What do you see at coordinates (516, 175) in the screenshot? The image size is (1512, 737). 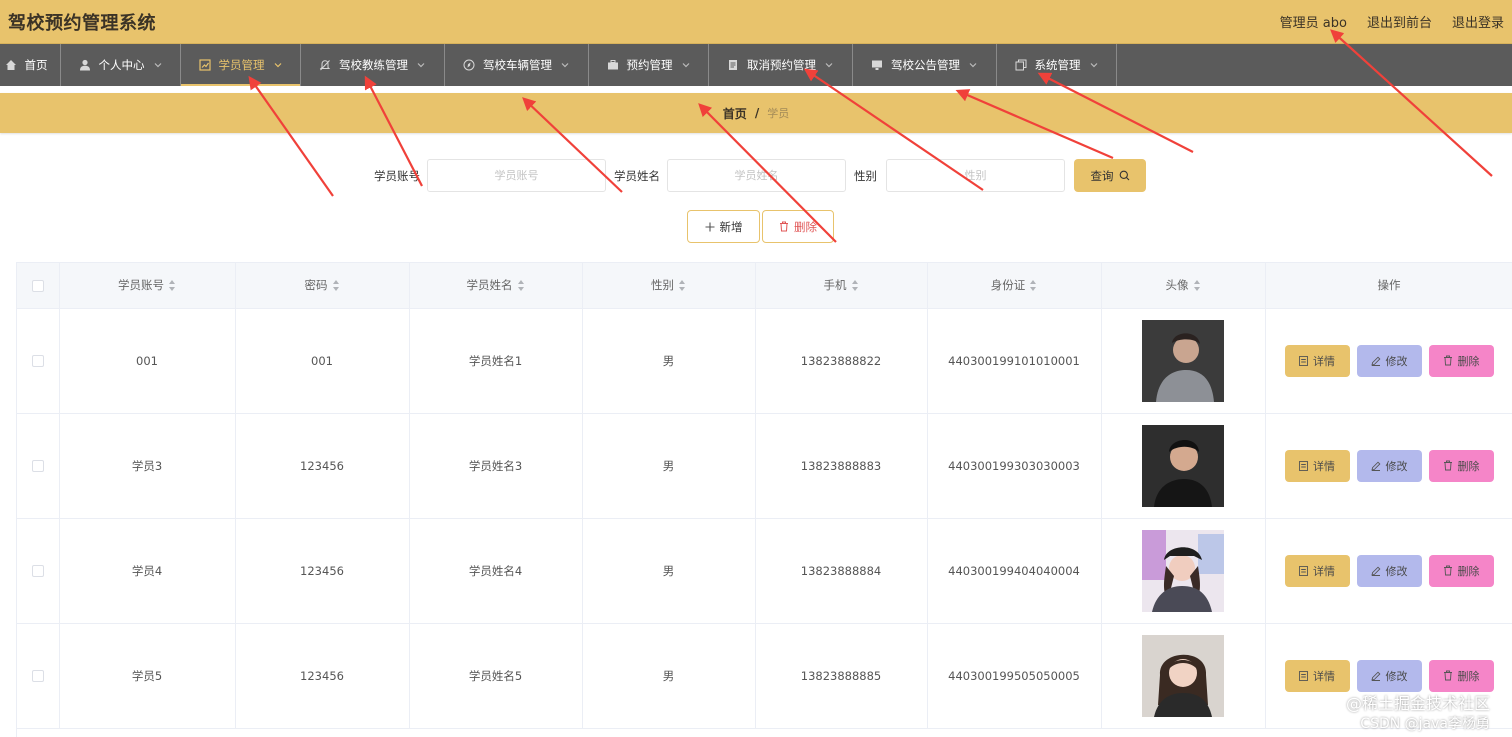 I see `account-search-input` at bounding box center [516, 175].